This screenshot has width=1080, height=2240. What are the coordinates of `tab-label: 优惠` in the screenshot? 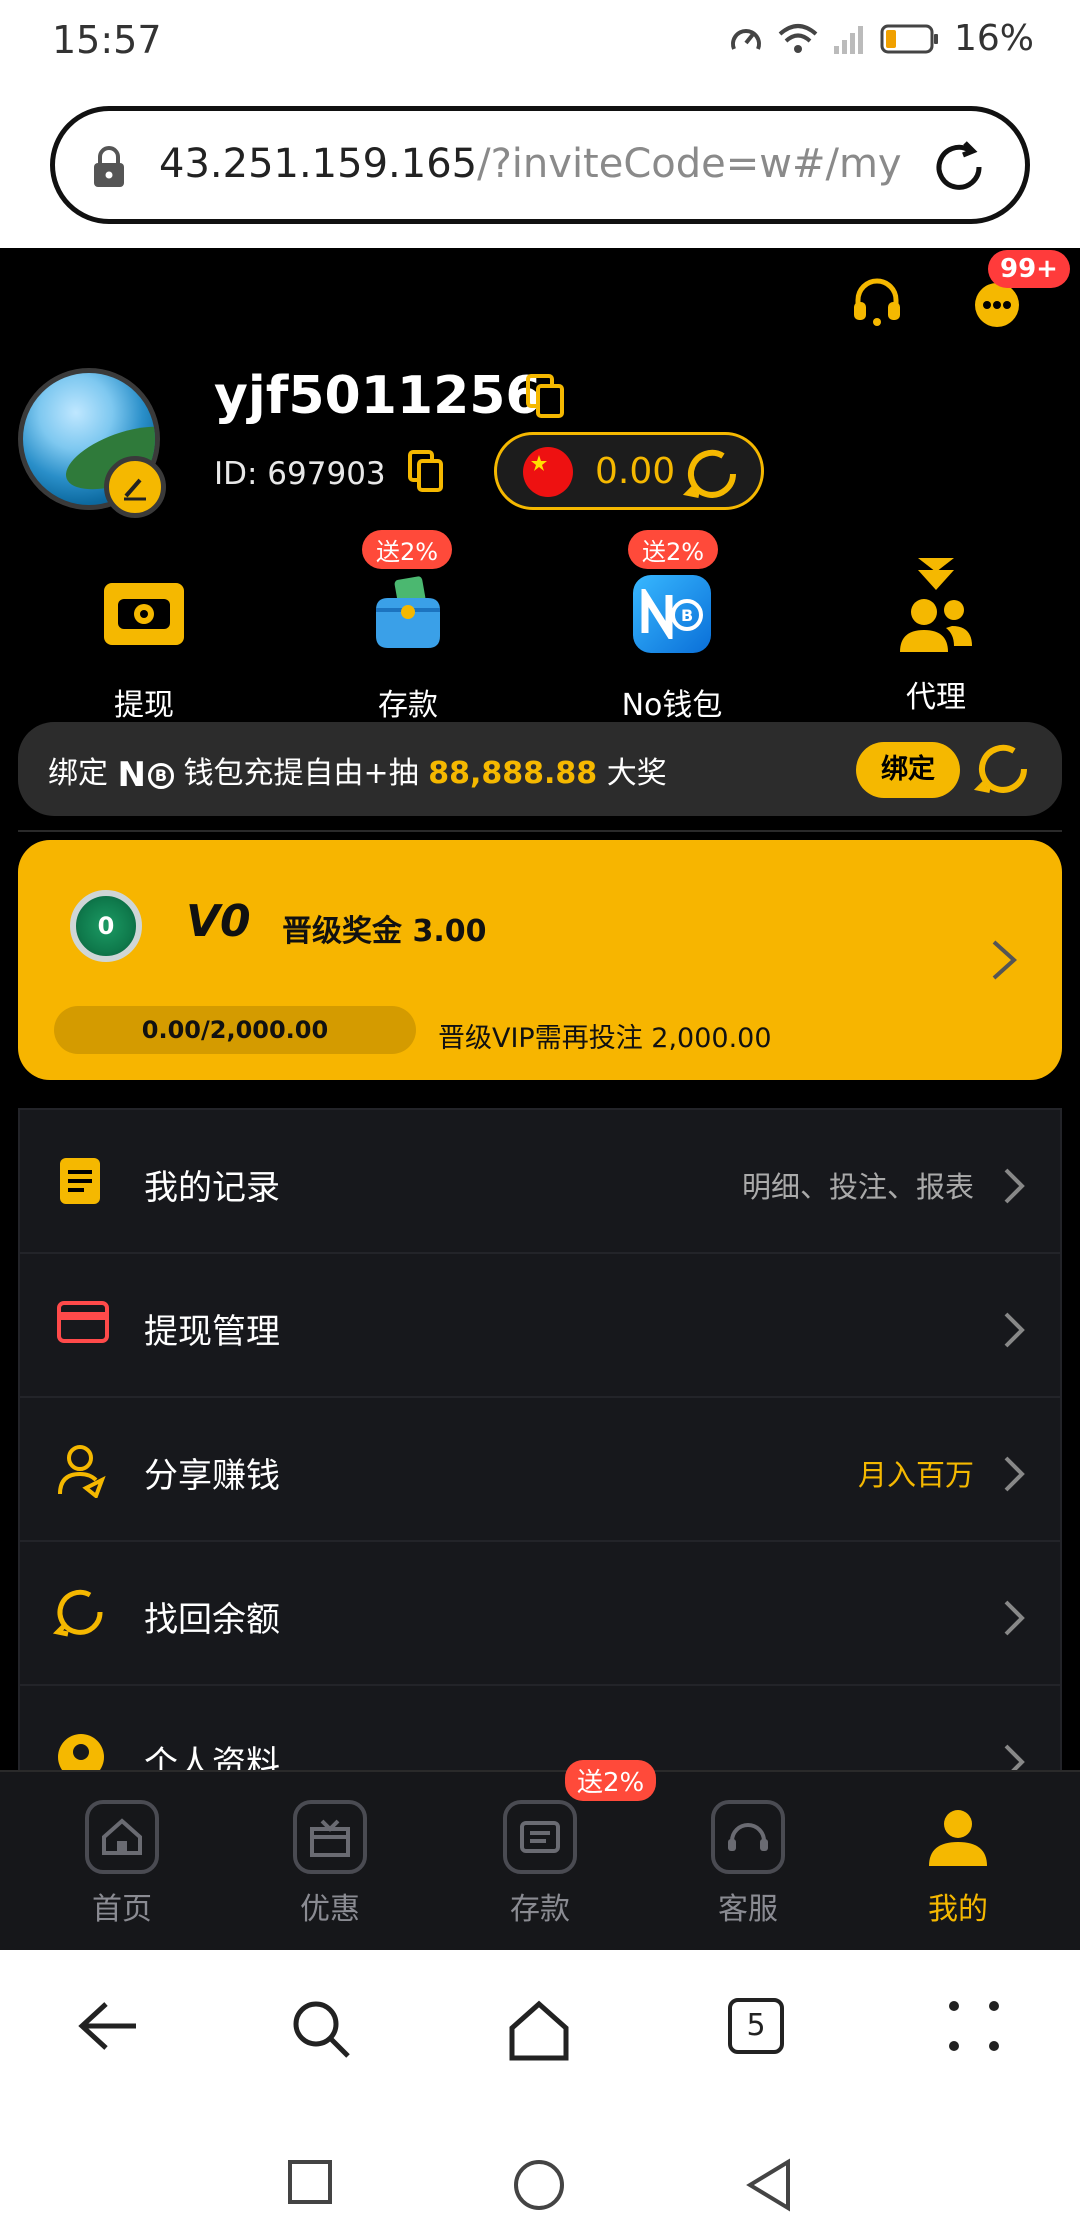 It's located at (330, 1909).